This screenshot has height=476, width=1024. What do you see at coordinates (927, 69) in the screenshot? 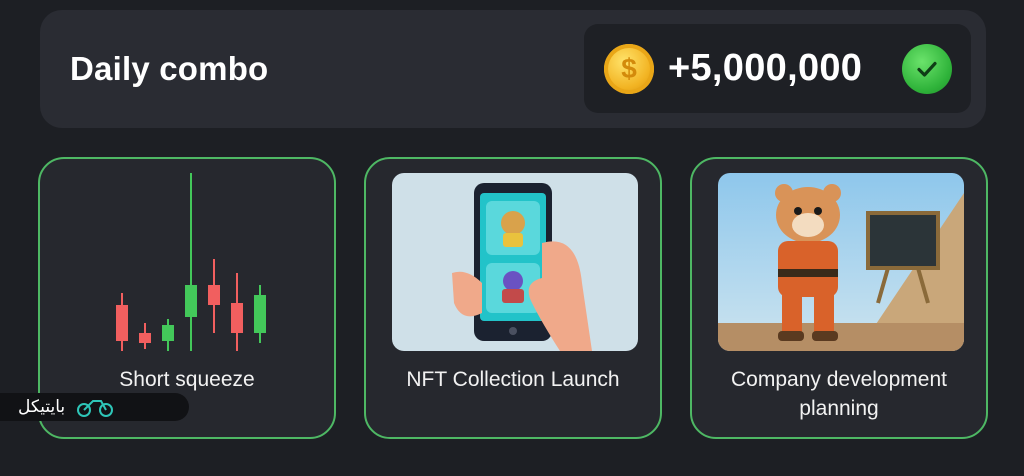
I see `check-circle-icon` at bounding box center [927, 69].